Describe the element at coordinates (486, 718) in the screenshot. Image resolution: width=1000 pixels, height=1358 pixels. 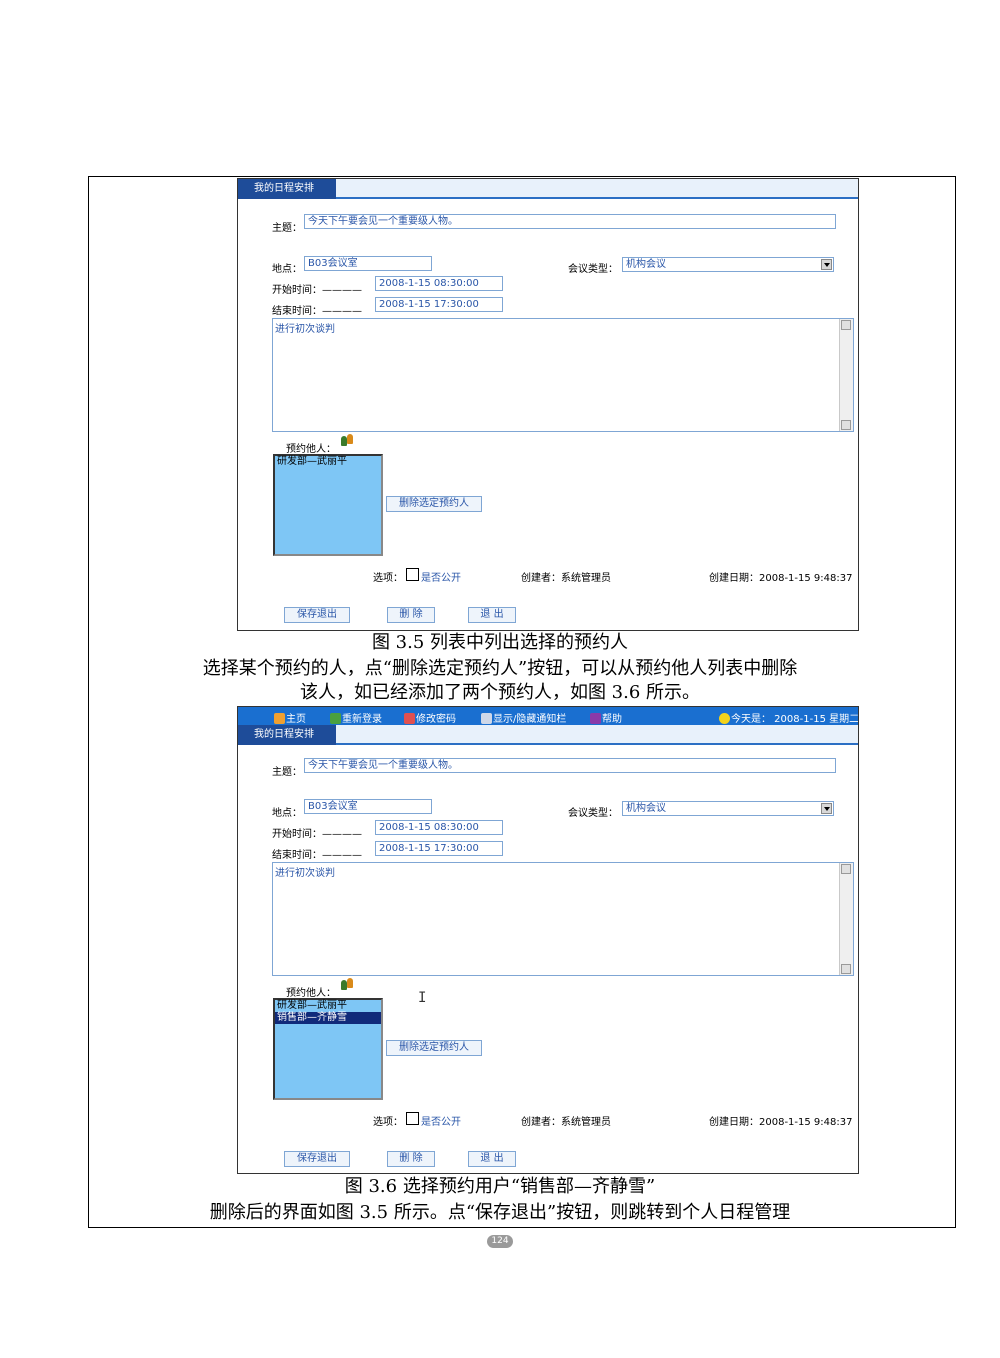
I see `notice-icon` at that location.